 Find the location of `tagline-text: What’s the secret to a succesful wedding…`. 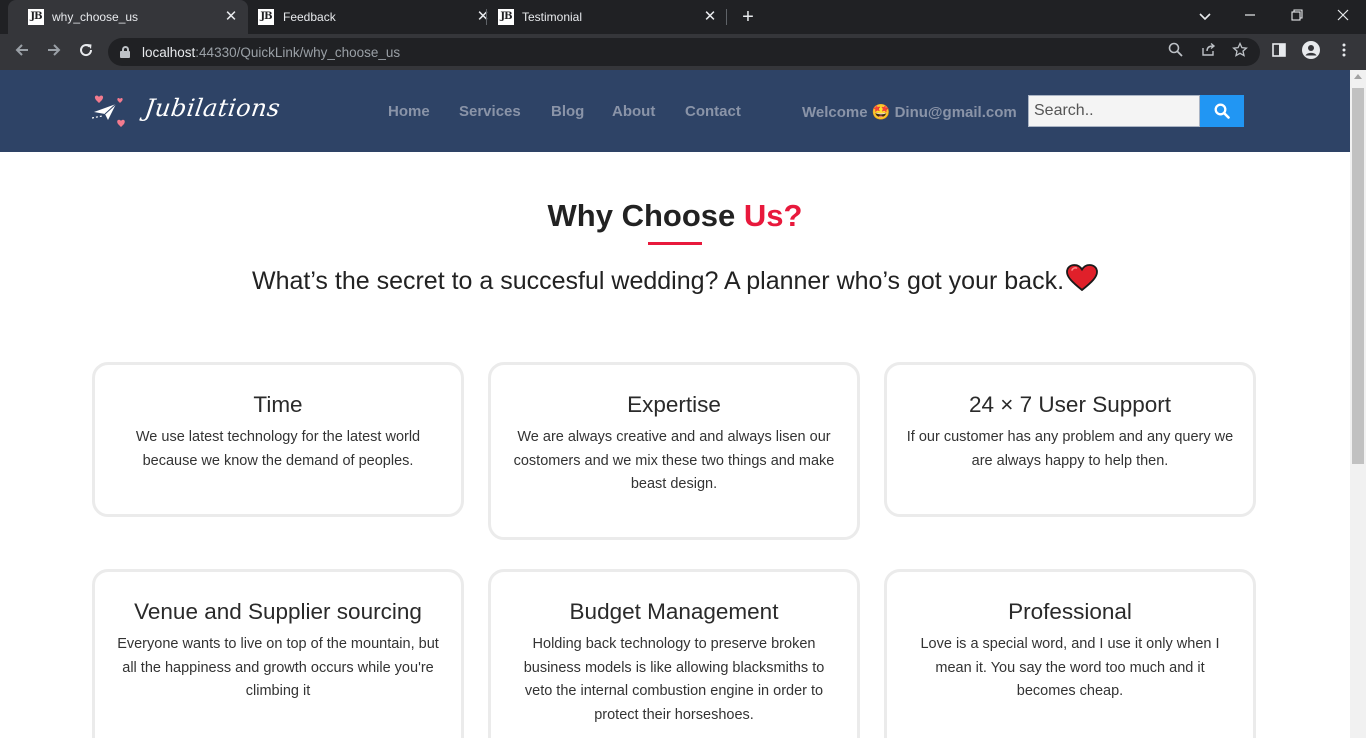

tagline-text: What’s the secret to a succesful wedding… is located at coordinates (658, 281).